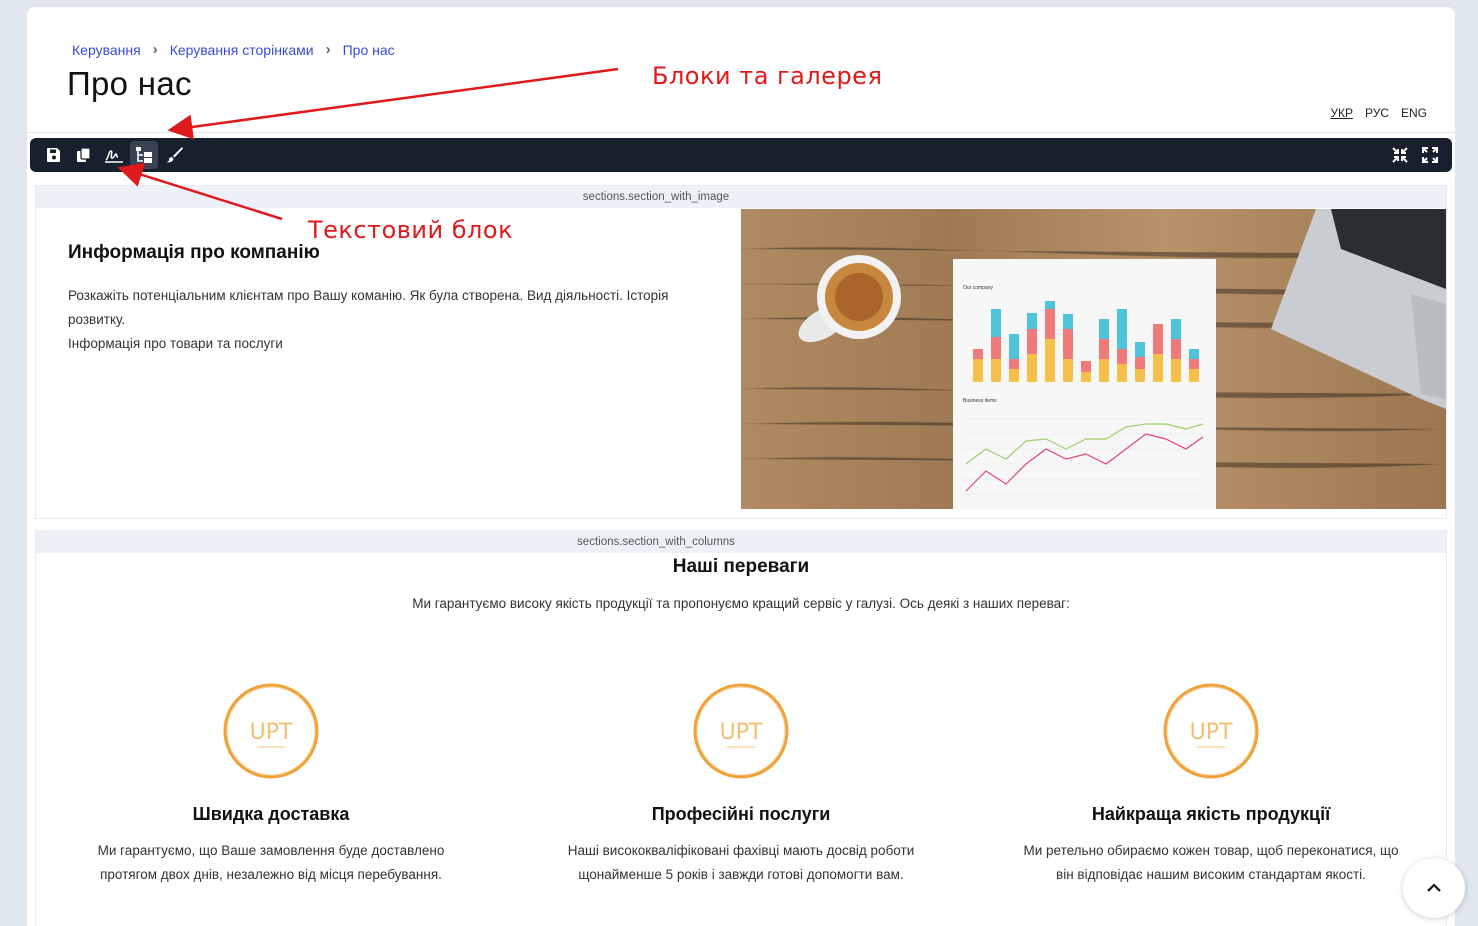  I want to click on lang-eng: ENG, so click(1414, 113).